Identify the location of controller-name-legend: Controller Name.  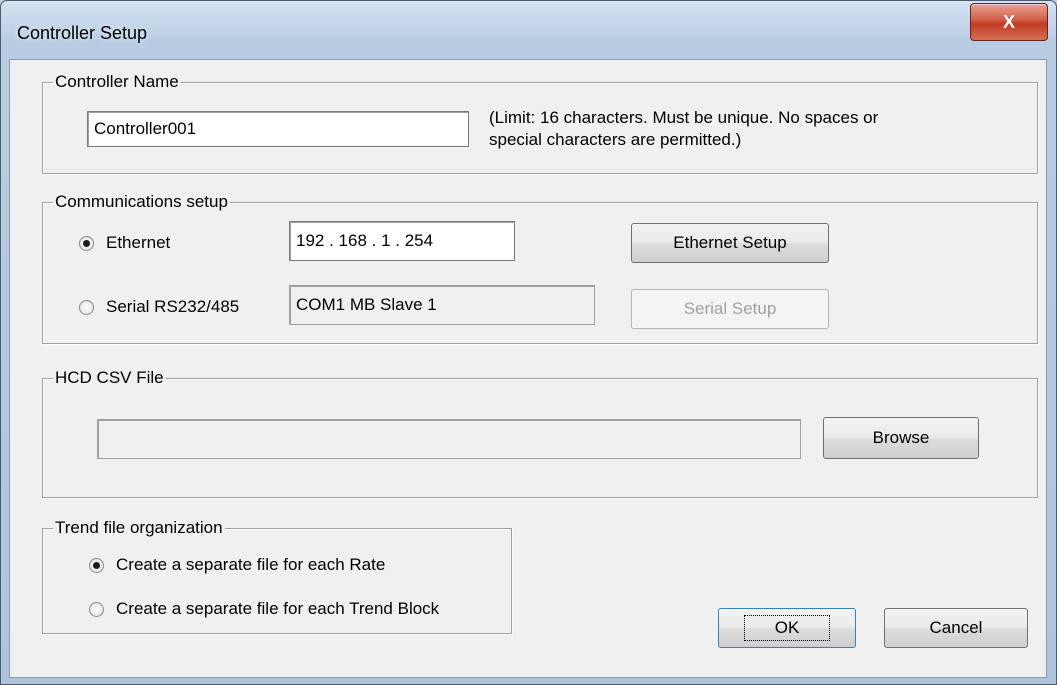
(117, 82).